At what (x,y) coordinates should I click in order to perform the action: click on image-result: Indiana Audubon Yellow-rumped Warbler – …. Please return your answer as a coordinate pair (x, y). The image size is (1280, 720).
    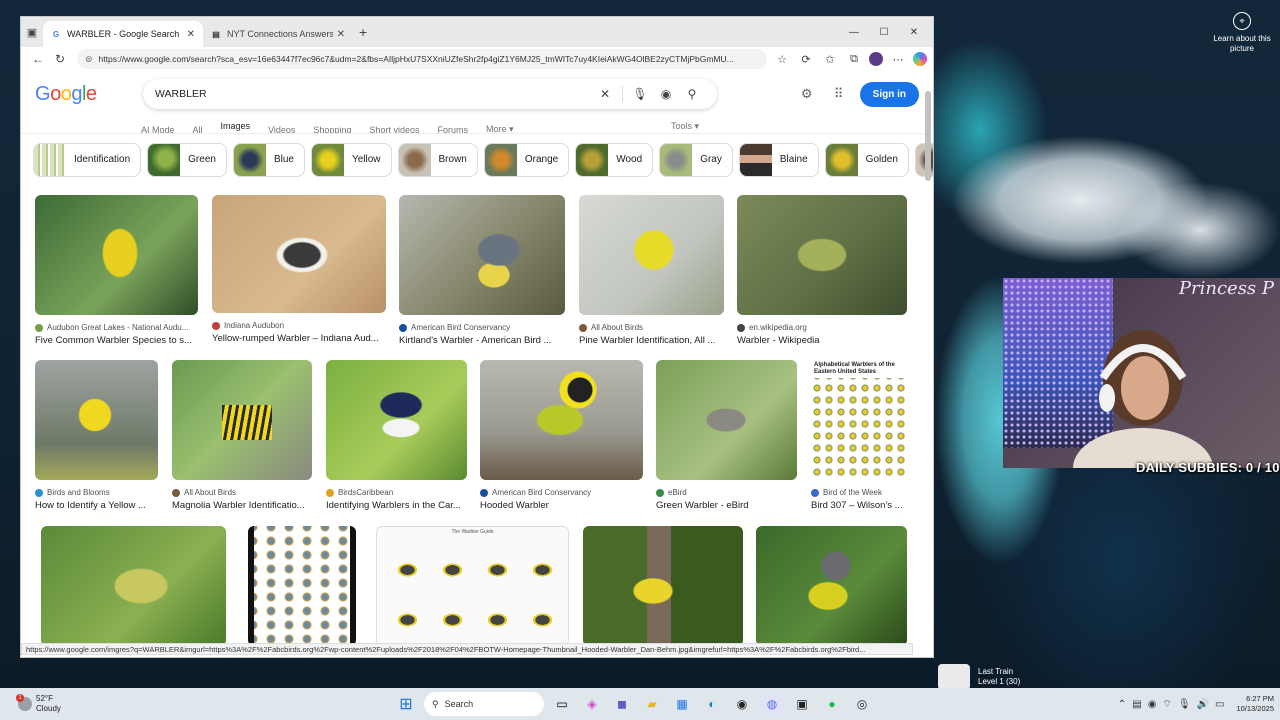
    Looking at the image, I should click on (299, 269).